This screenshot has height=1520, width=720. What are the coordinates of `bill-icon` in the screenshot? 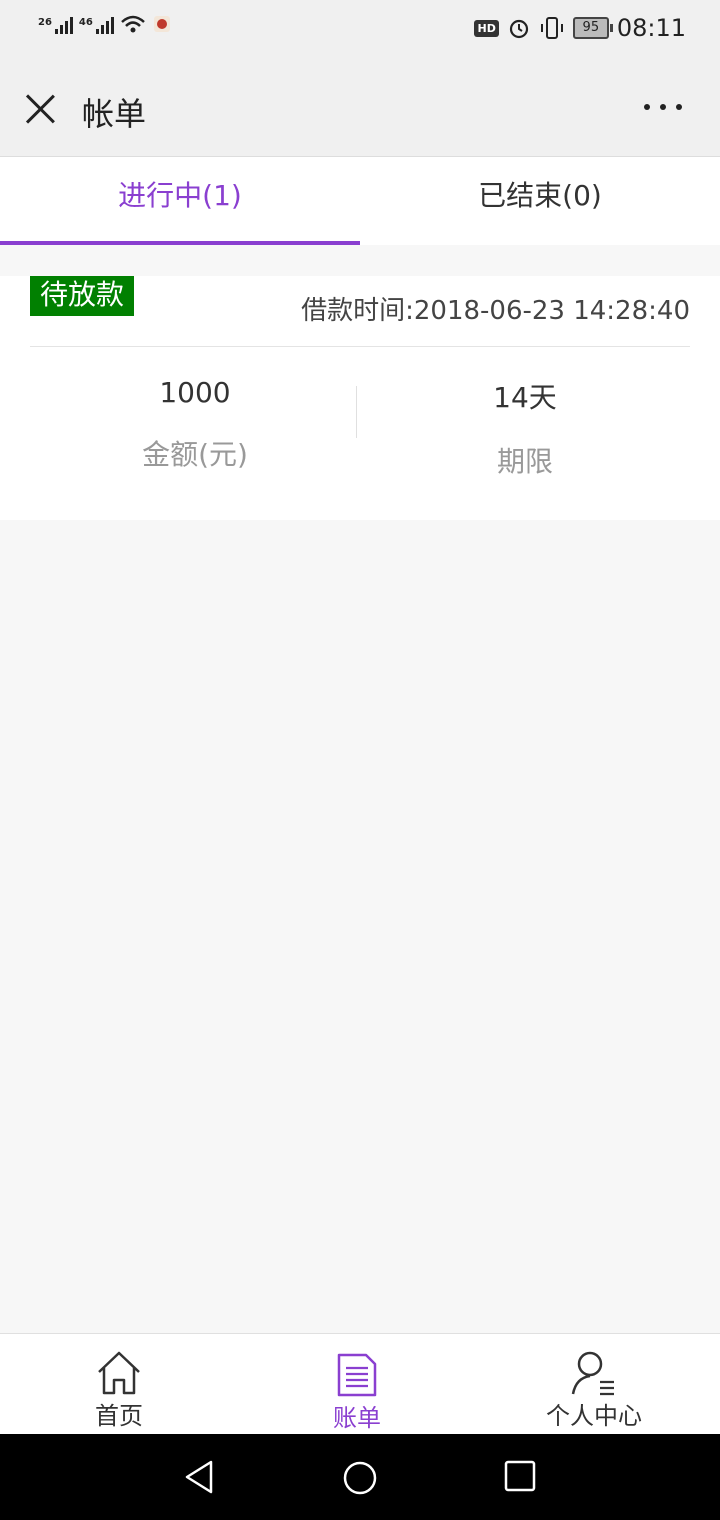 It's located at (357, 1375).